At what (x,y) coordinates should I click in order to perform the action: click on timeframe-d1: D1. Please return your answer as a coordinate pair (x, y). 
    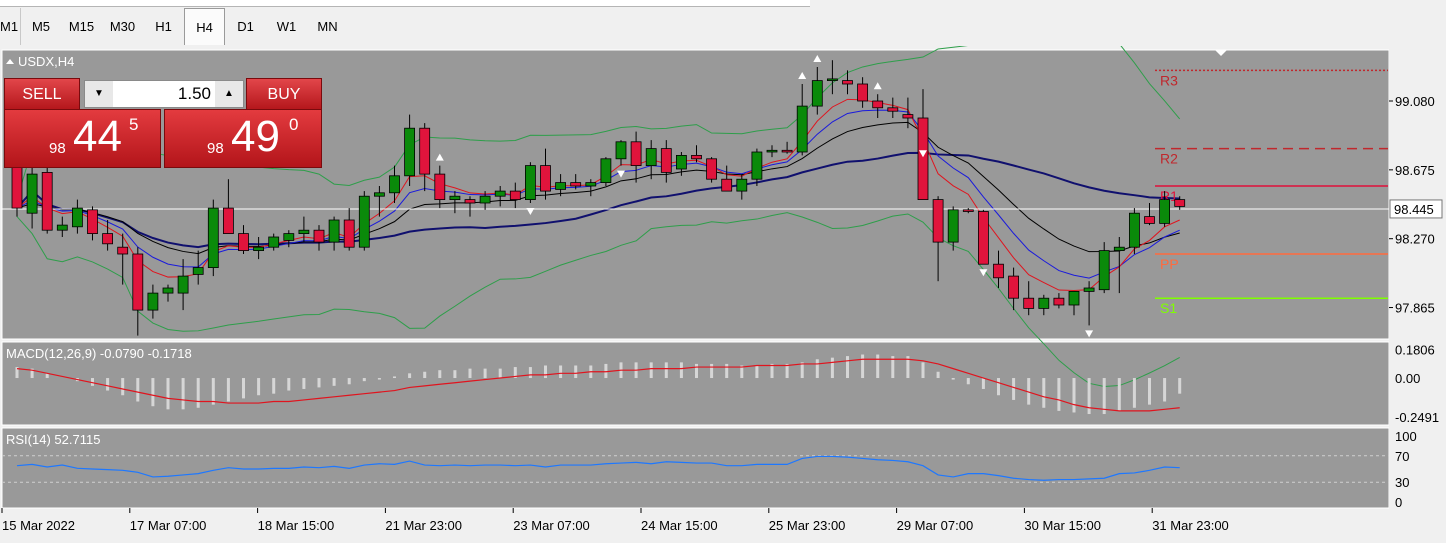
    Looking at the image, I should click on (245, 26).